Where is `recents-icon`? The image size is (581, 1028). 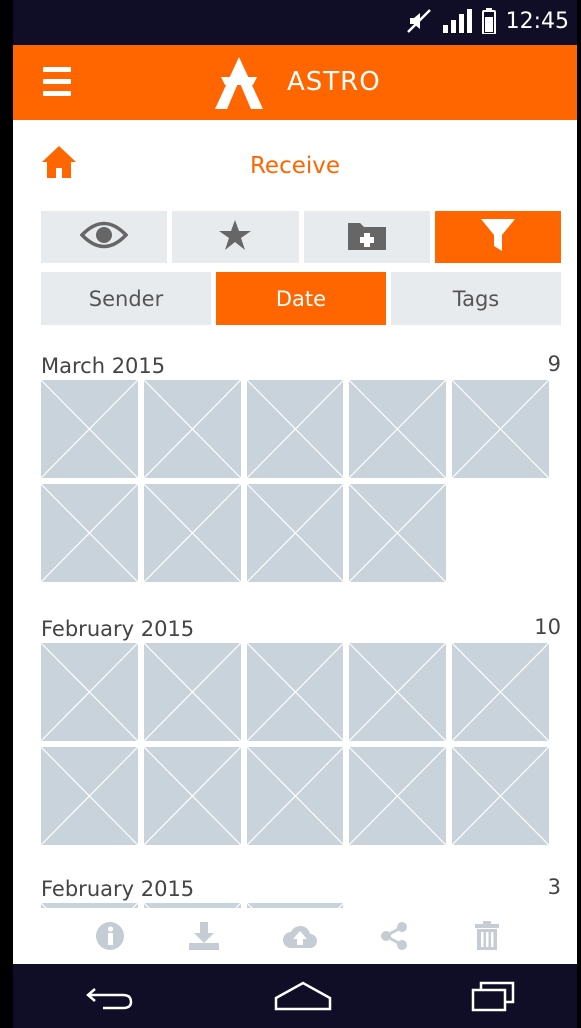
recents-icon is located at coordinates (493, 996).